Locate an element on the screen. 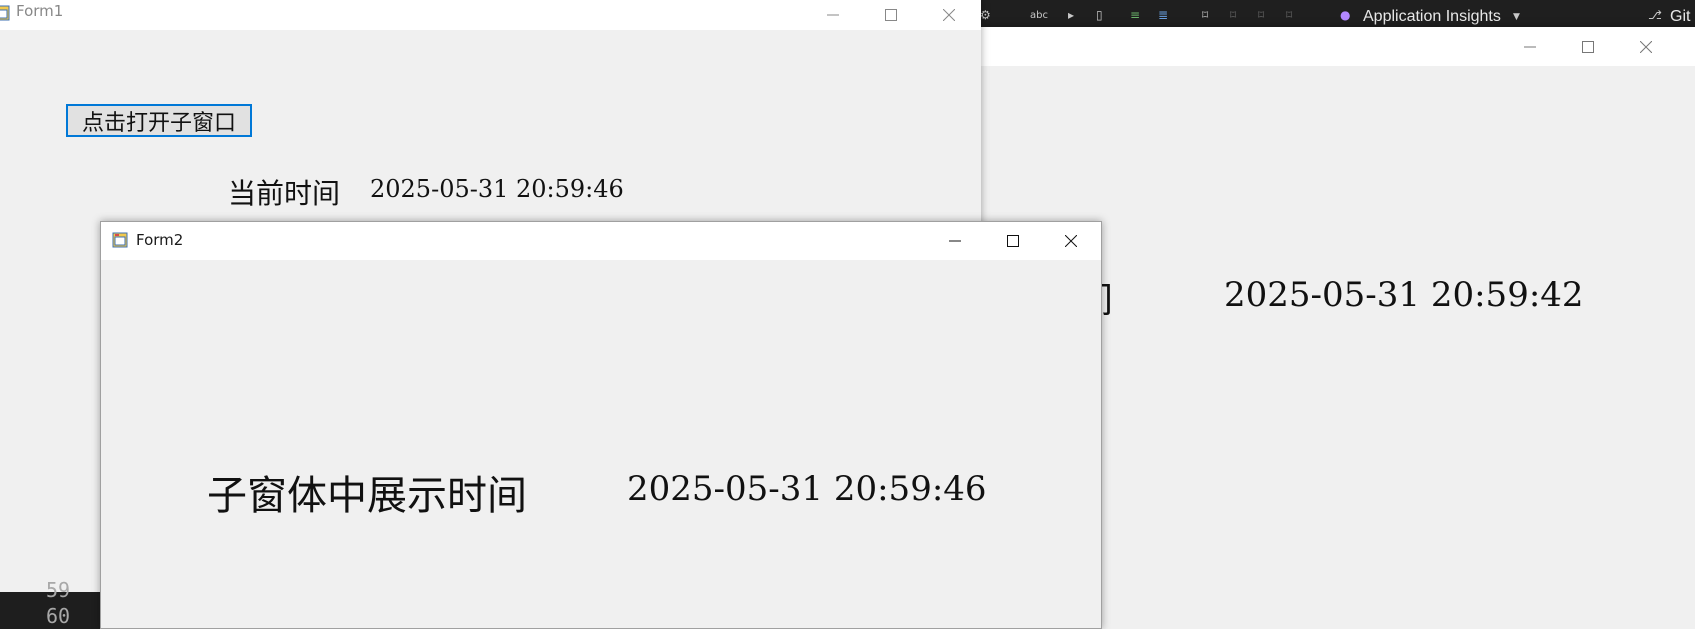 This screenshot has height=629, width=1695. form2-title: Form2 is located at coordinates (160, 240).